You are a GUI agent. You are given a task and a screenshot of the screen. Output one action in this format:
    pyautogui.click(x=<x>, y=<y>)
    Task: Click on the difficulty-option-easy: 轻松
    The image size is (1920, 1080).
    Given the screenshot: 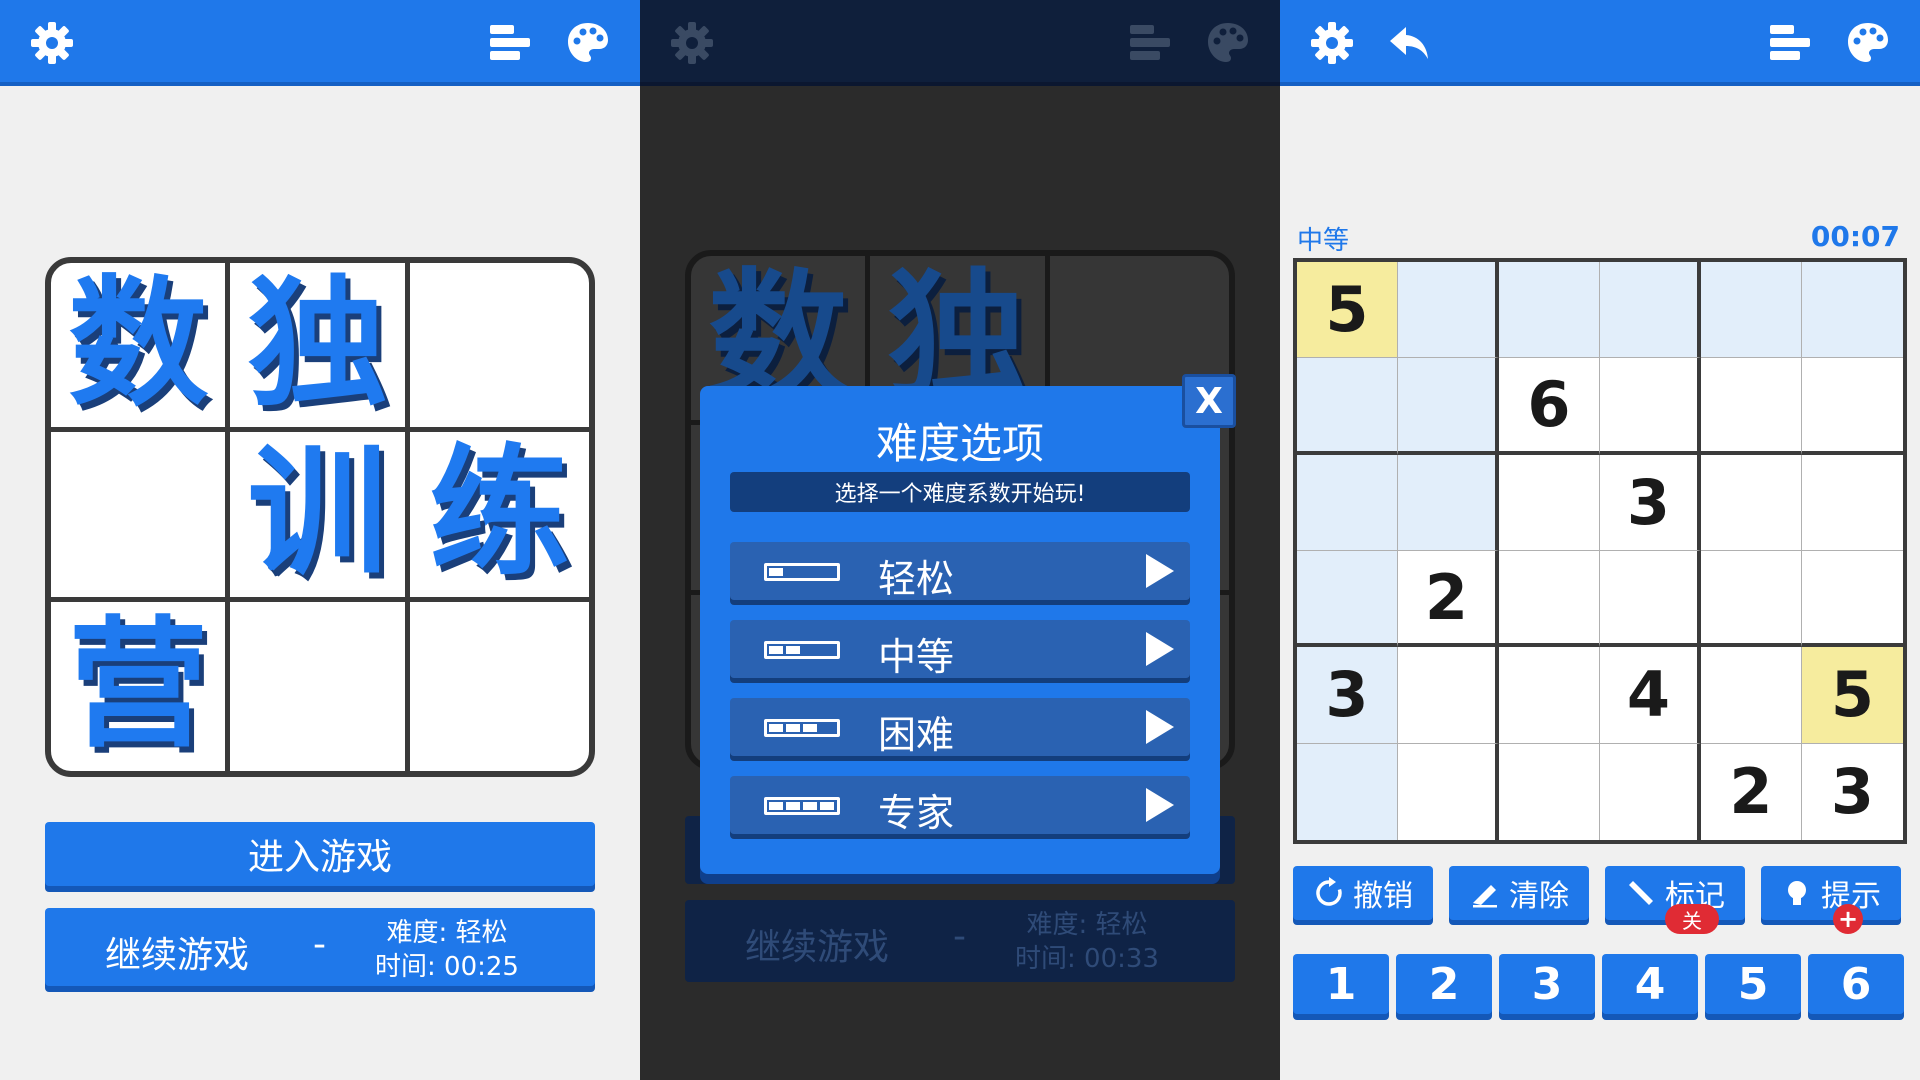 What is the action you would take?
    pyautogui.click(x=960, y=571)
    